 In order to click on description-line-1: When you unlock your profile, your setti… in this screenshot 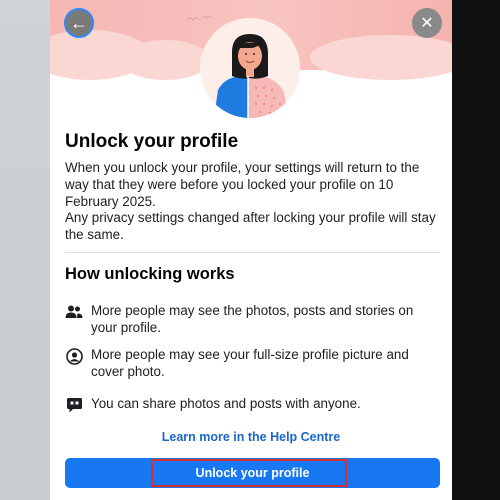, I will do `click(242, 184)`.